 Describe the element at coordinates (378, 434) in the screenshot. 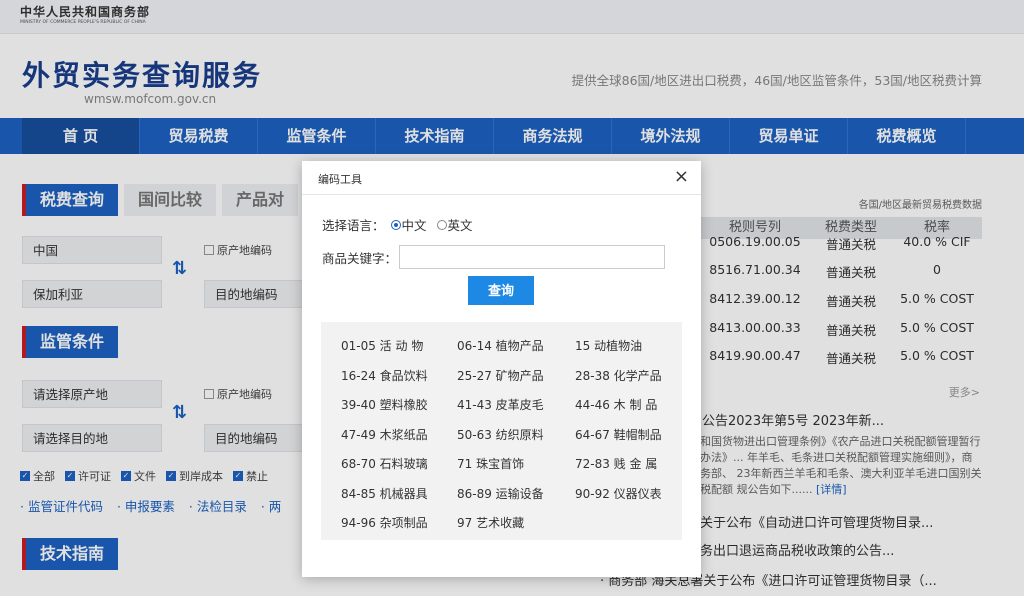

I see `category-item: 47-49 木浆纸品` at that location.